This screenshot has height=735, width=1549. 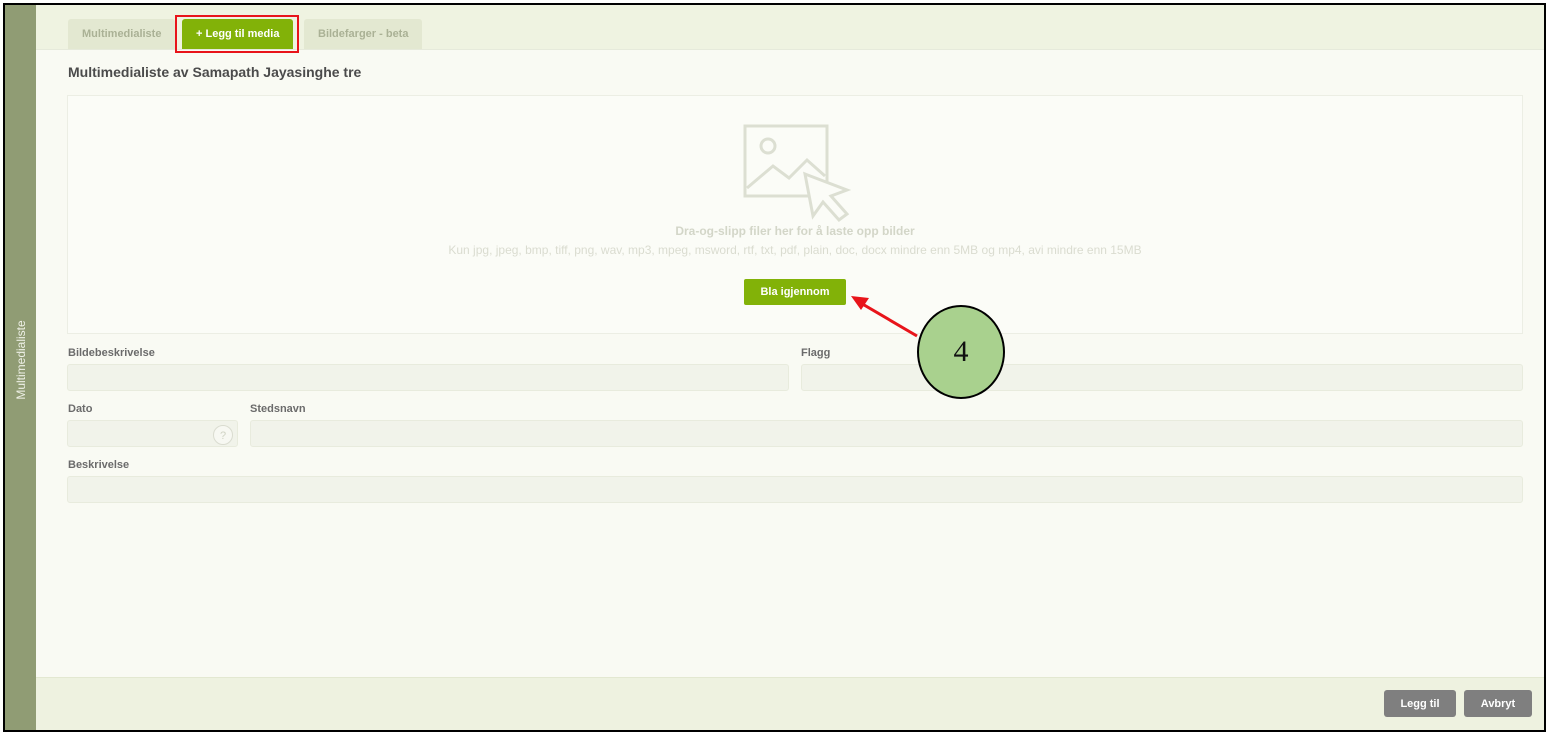 What do you see at coordinates (111, 353) in the screenshot?
I see `image-description-label: Bildebeskrivelse` at bounding box center [111, 353].